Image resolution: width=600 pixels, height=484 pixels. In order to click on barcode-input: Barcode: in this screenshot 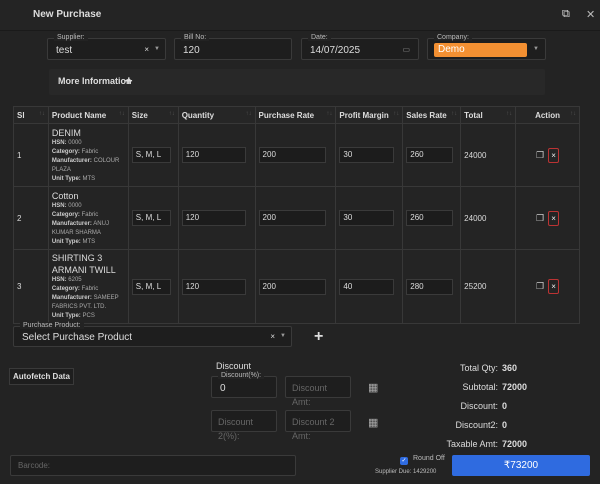, I will do `click(153, 465)`.